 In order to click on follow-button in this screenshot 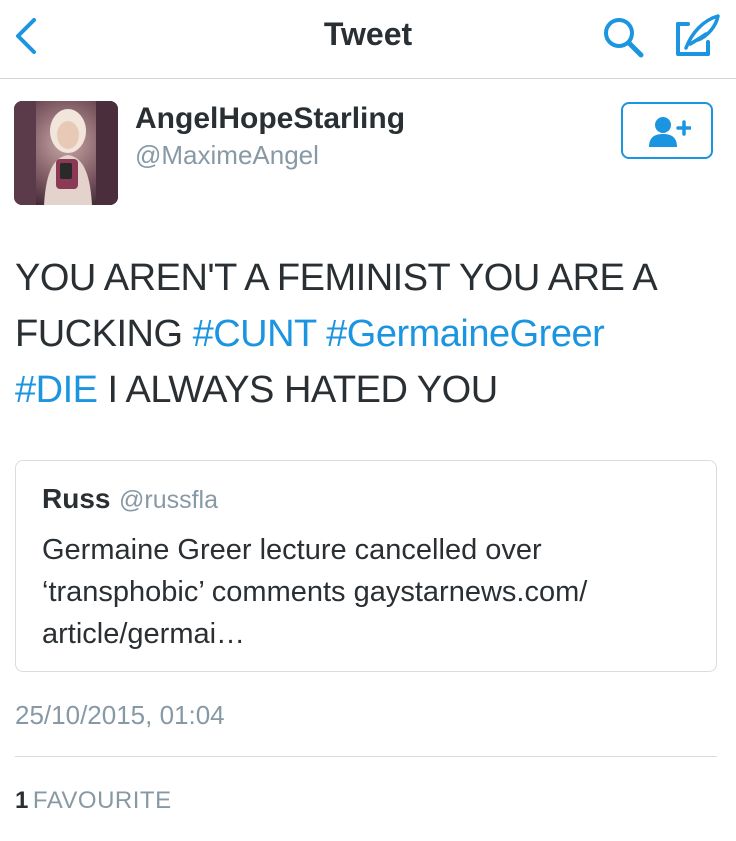, I will do `click(667, 130)`.